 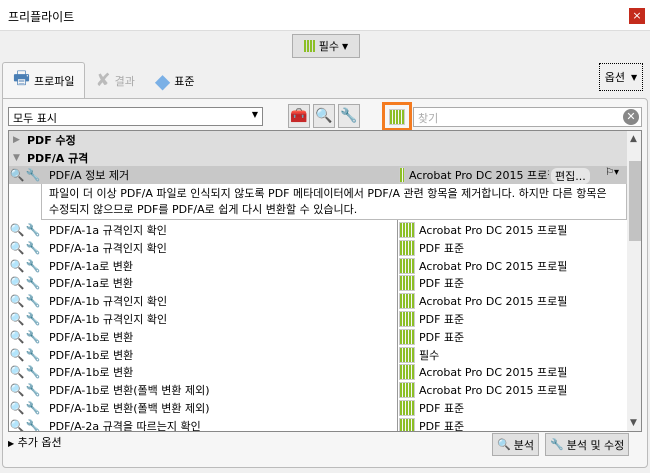 I want to click on list-item: 🔍 🔧 PDF/A-1a 규격인지 확인 PDF 표준, so click(x=318, y=248).